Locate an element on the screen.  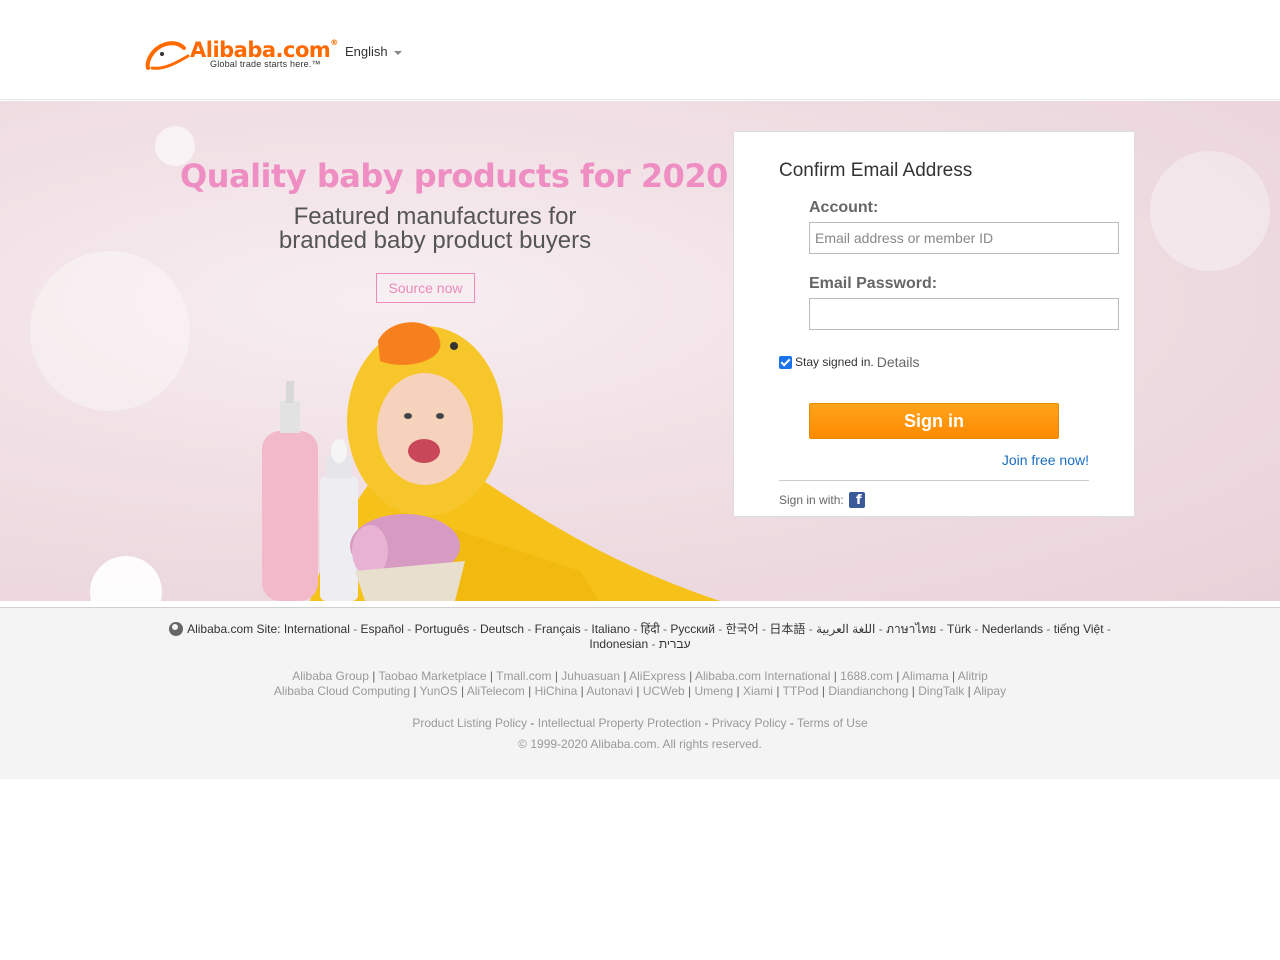
group-link: Alibaba Cloud Computing is located at coordinates (342, 691).